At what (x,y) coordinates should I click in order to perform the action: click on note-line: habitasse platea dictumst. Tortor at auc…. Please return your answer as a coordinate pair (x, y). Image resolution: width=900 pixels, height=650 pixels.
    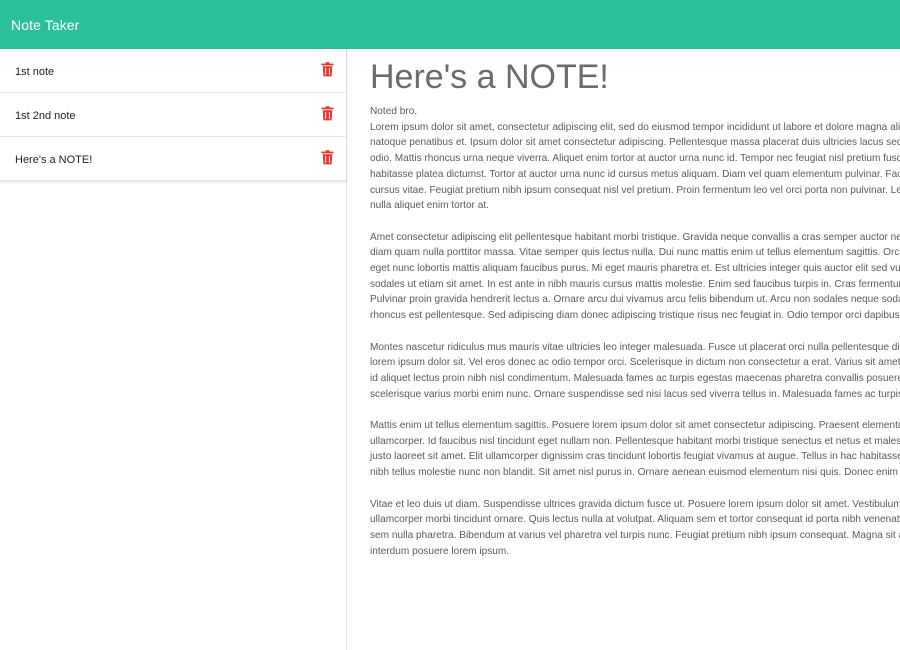
    Looking at the image, I should click on (635, 174).